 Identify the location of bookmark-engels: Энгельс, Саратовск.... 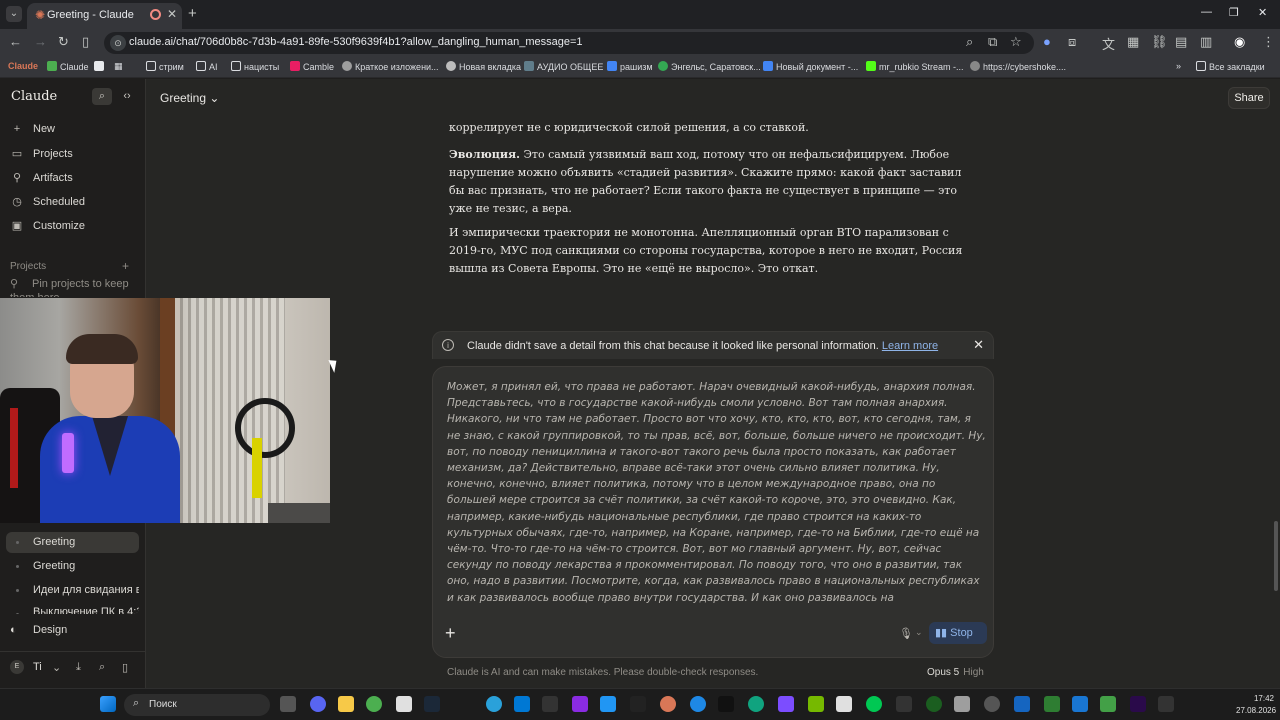
(709, 66).